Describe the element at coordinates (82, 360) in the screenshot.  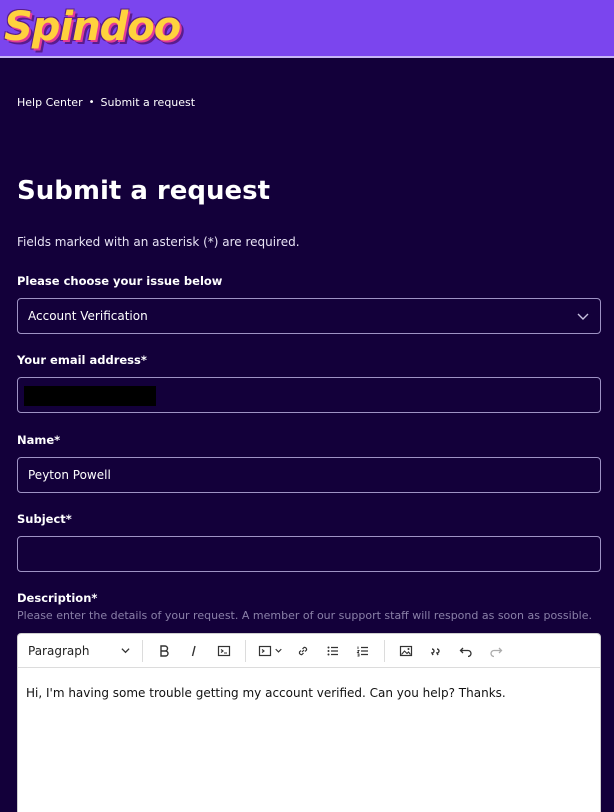
I see `email-label: Your email address*` at that location.